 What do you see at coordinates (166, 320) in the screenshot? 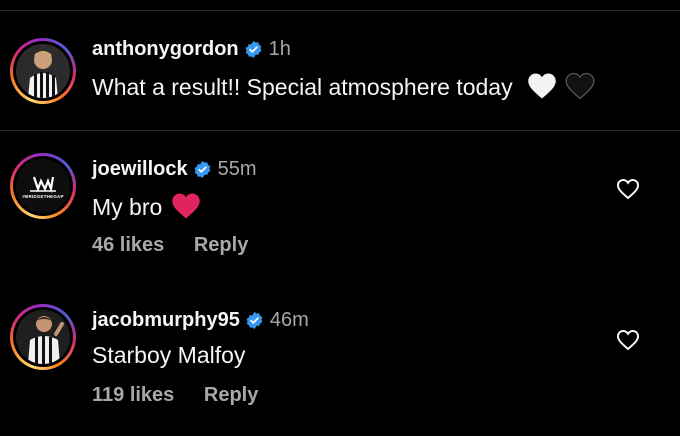
I see `username: jacobmurphy95` at bounding box center [166, 320].